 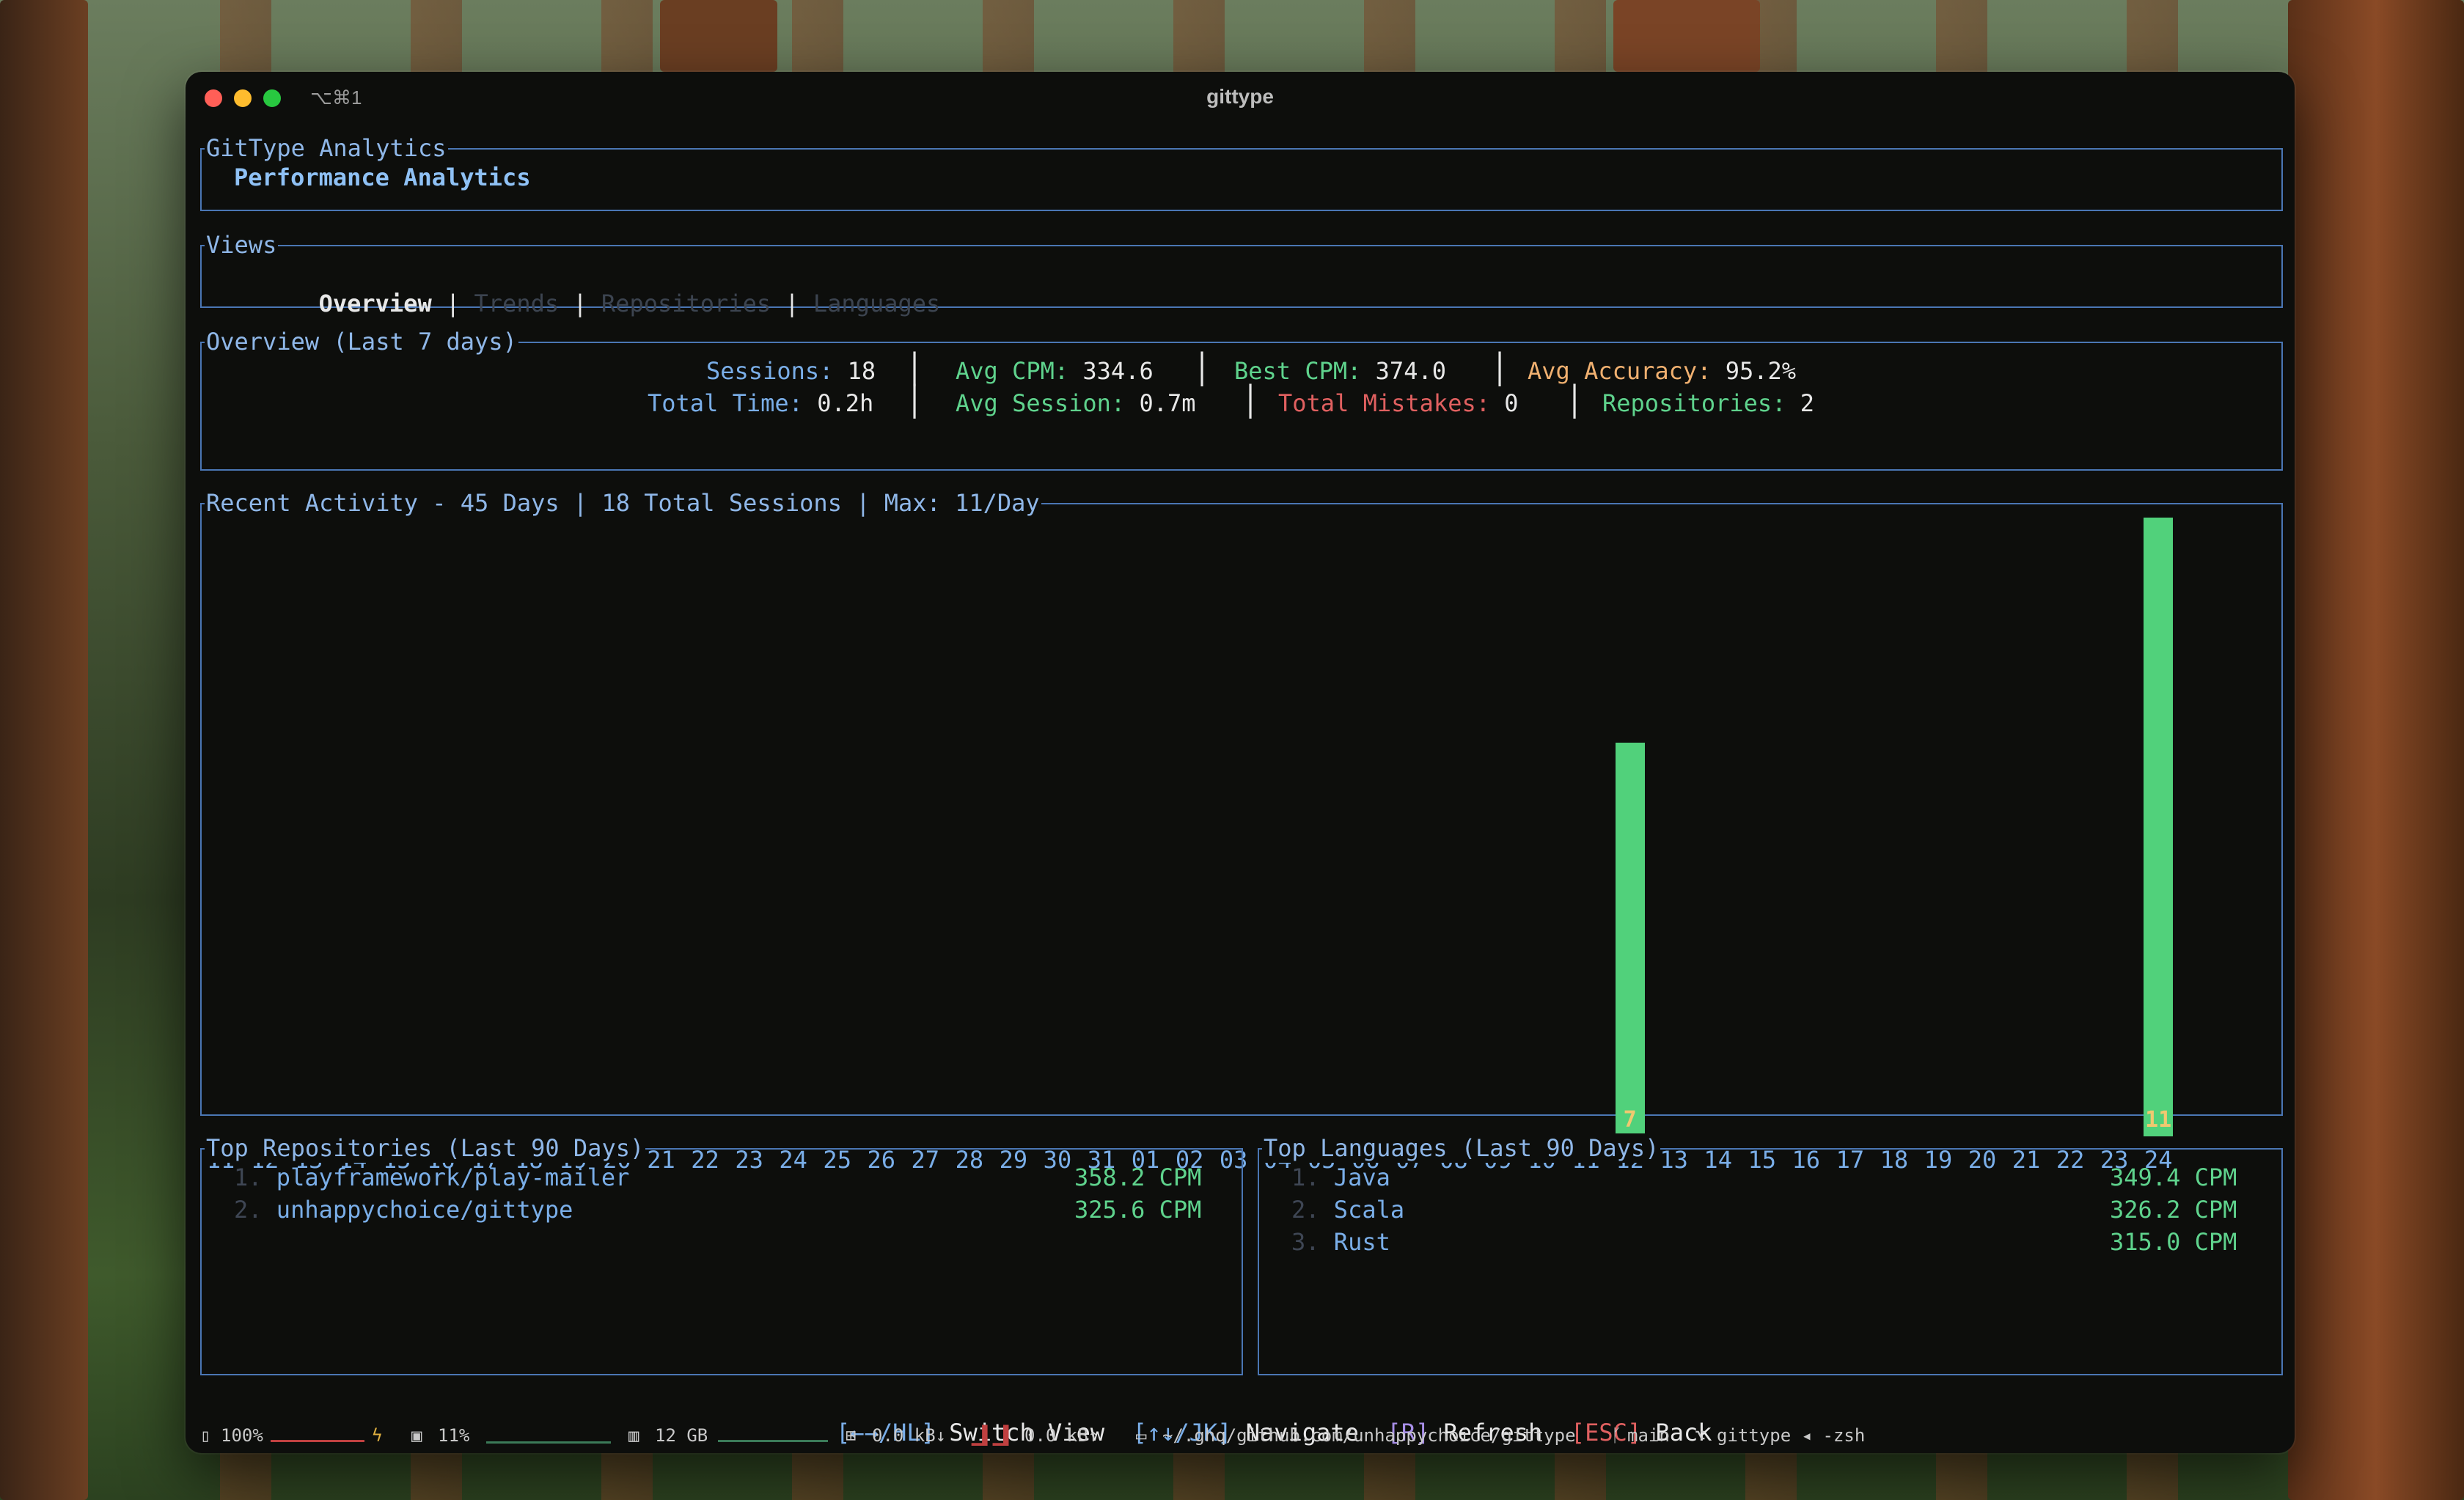 What do you see at coordinates (1138, 1177) in the screenshot?
I see `repo-cpm: 358.2 CPM` at bounding box center [1138, 1177].